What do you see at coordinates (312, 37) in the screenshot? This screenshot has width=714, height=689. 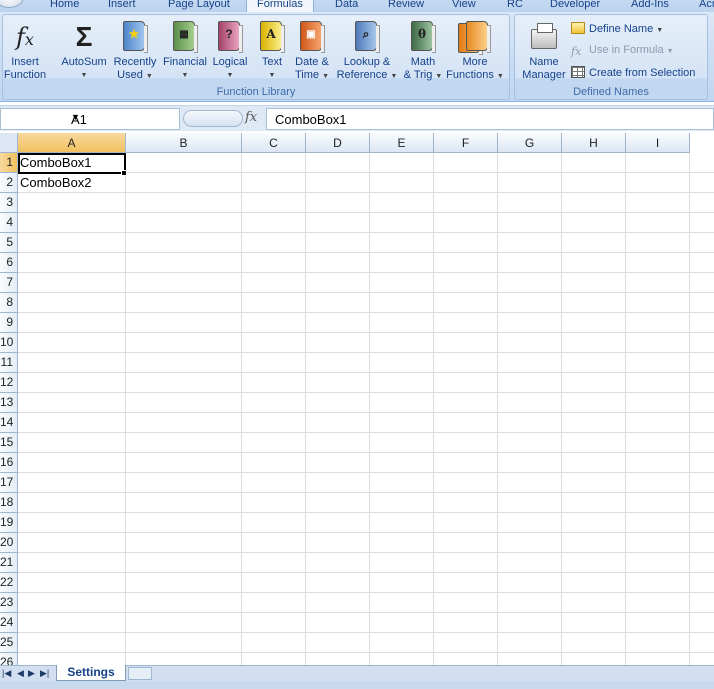 I see `calendar-book-icon: ▣` at bounding box center [312, 37].